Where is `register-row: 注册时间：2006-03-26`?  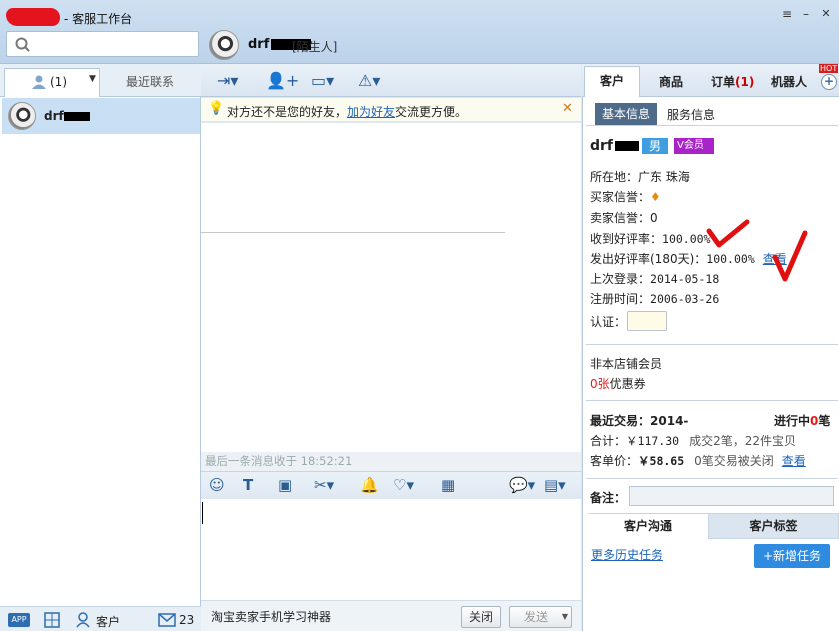
register-row: 注册时间：2006-03-26 is located at coordinates (655, 299).